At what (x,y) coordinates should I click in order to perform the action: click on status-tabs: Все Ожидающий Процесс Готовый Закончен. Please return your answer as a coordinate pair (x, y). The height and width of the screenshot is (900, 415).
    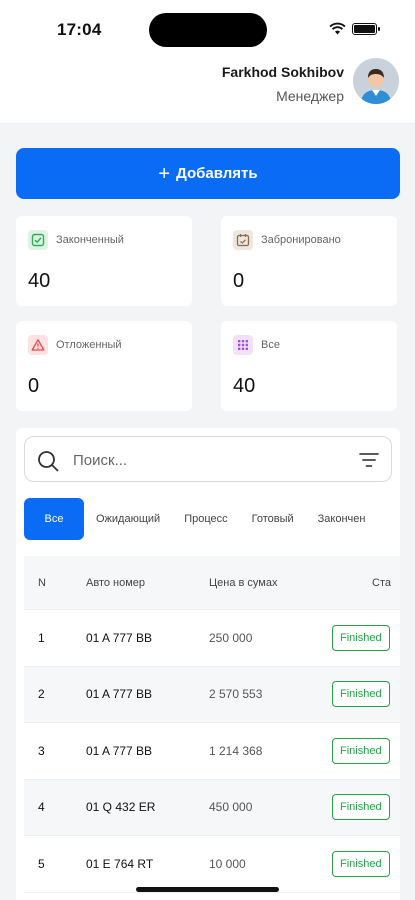
    Looking at the image, I should click on (212, 519).